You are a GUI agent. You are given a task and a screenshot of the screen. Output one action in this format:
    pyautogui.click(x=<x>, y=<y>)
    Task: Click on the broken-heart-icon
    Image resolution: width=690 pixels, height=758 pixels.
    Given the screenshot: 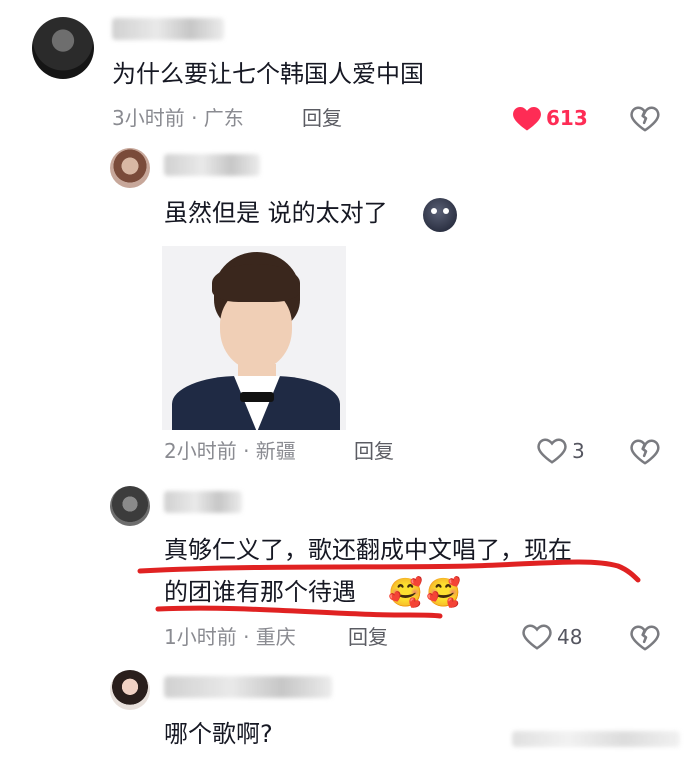 What is the action you would take?
    pyautogui.click(x=645, y=638)
    